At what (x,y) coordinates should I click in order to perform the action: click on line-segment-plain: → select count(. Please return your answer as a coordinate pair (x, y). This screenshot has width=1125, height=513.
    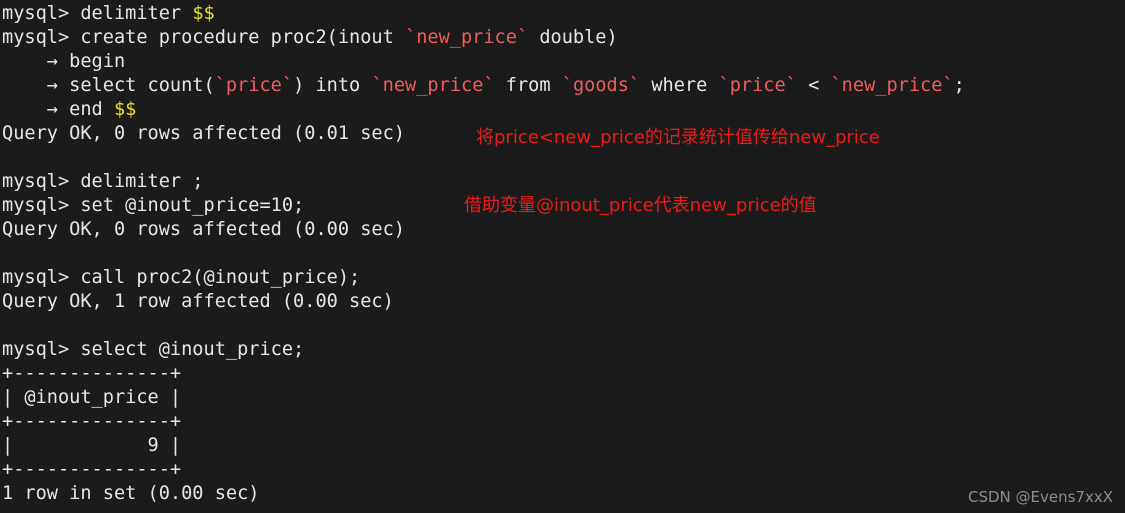
    Looking at the image, I should click on (108, 85).